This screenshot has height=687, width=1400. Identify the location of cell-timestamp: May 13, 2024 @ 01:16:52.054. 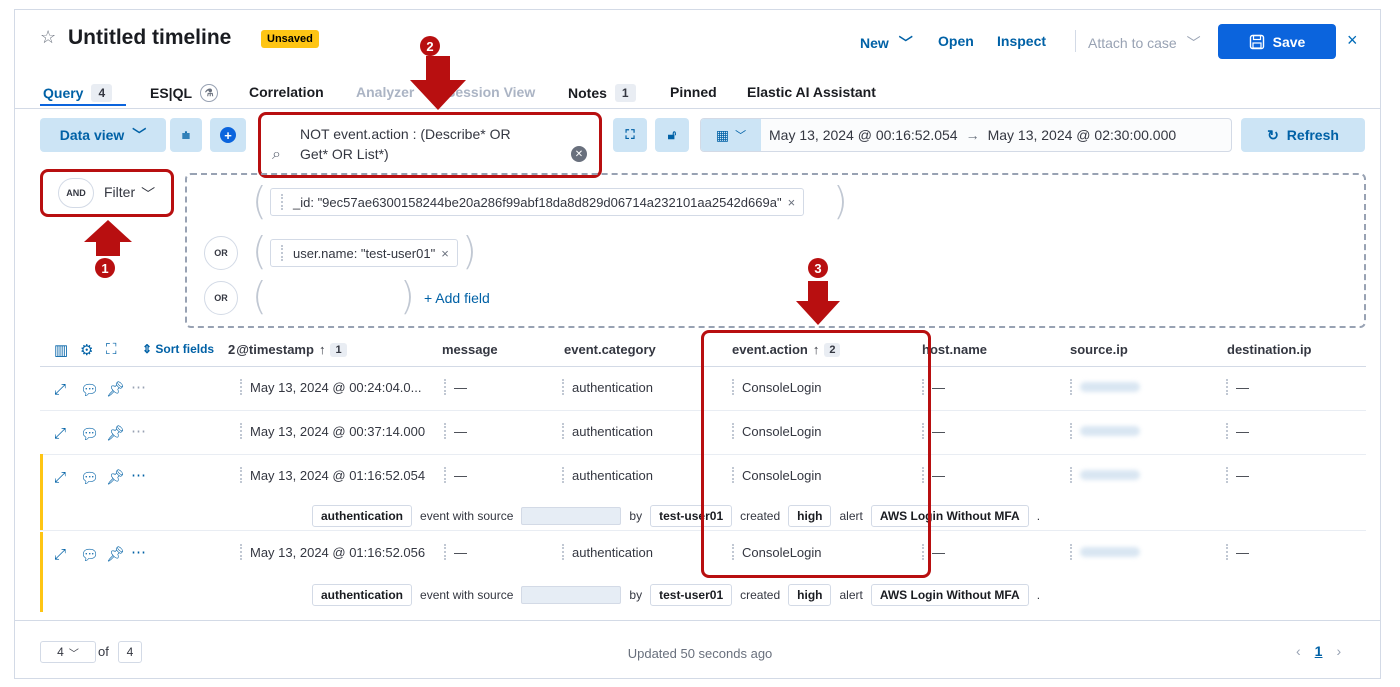
(332, 475).